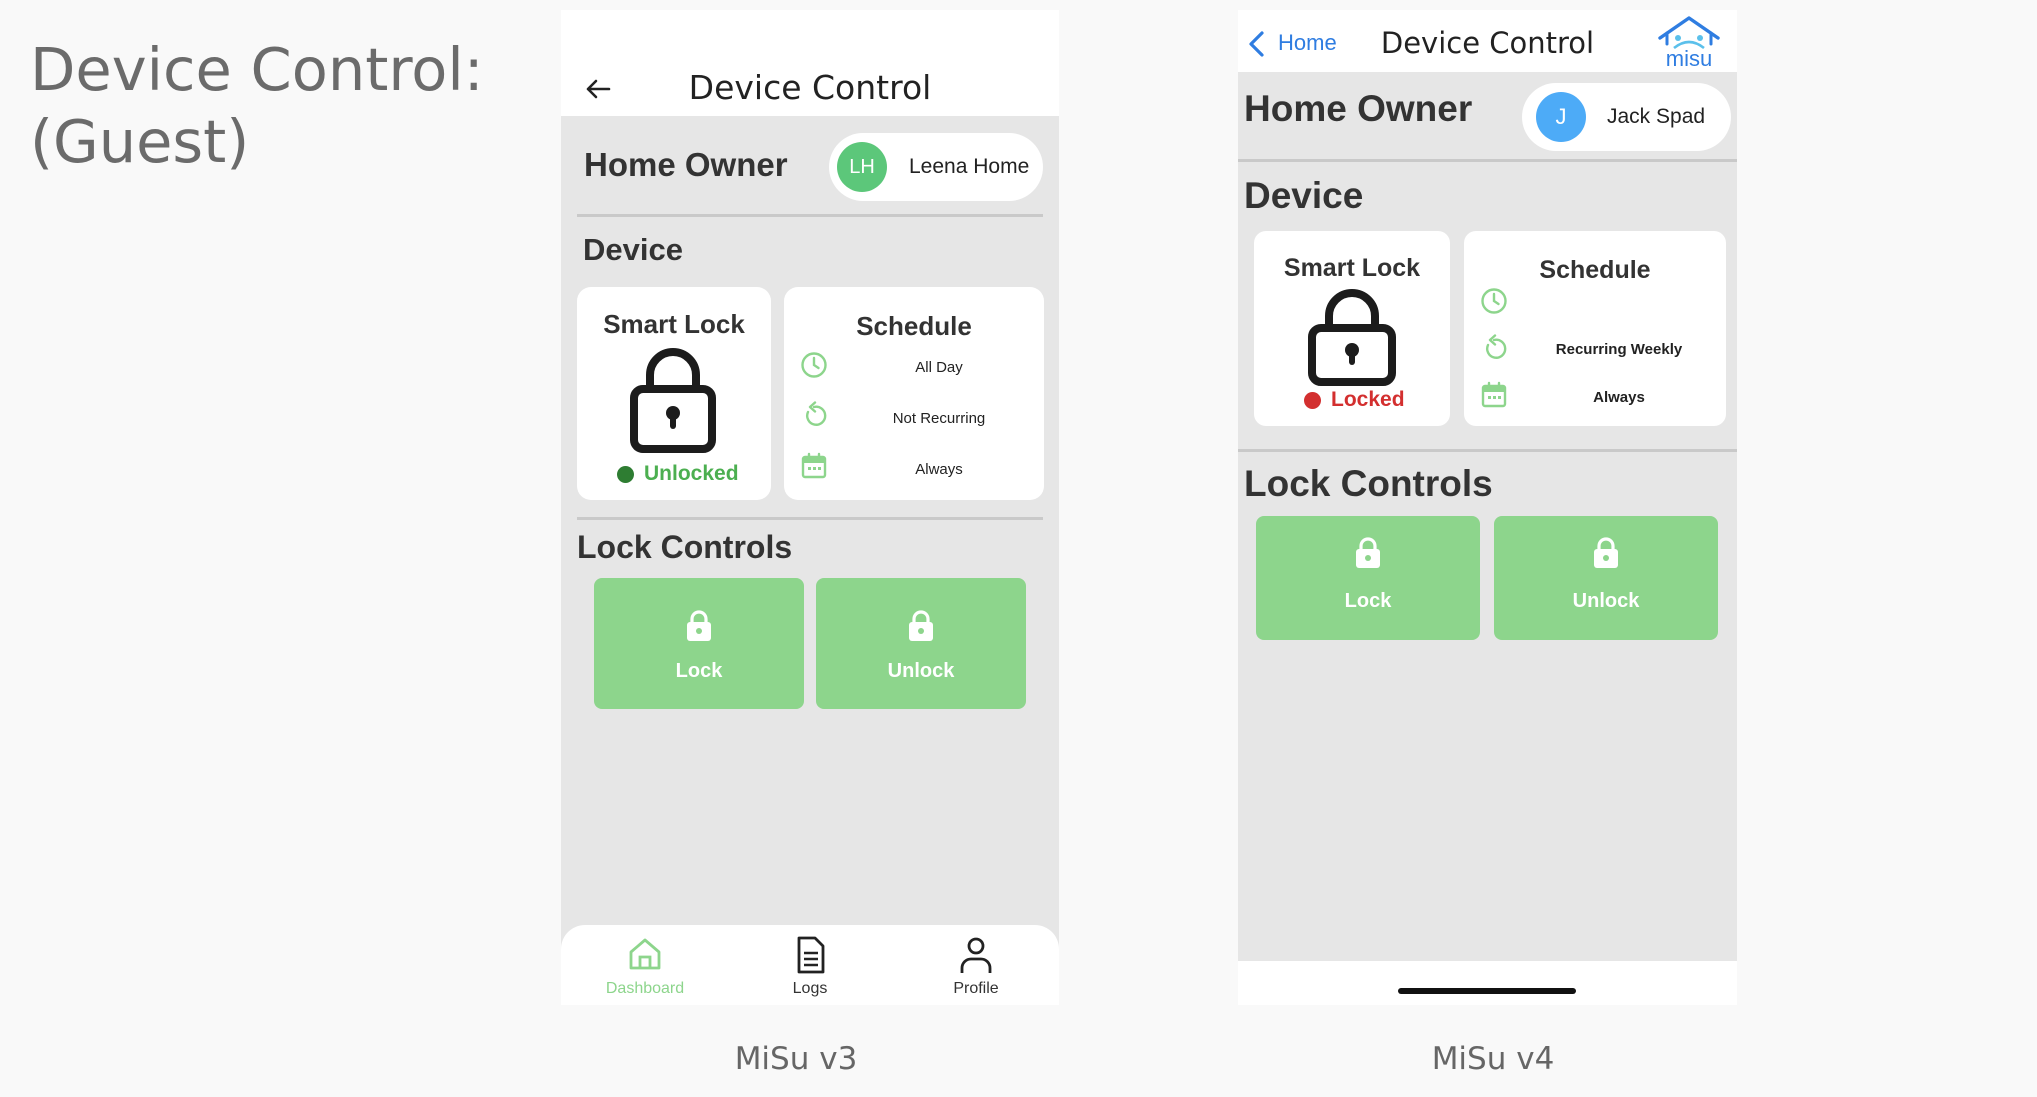 The width and height of the screenshot is (2037, 1097). I want to click on page-title: Device Control, so click(810, 87).